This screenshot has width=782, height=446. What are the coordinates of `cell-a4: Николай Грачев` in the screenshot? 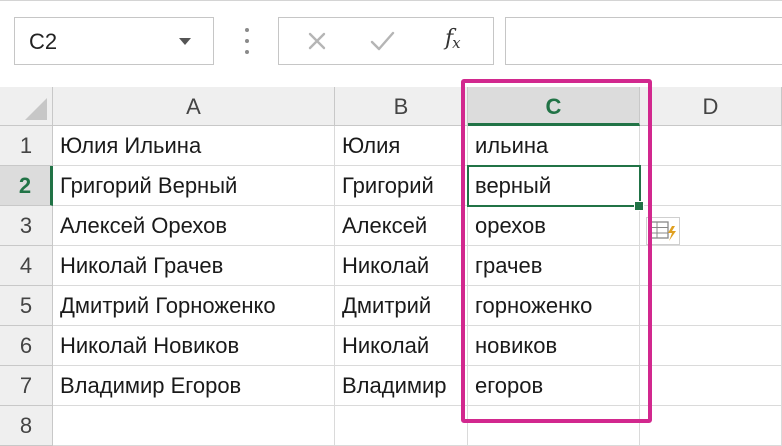 It's located at (194, 266).